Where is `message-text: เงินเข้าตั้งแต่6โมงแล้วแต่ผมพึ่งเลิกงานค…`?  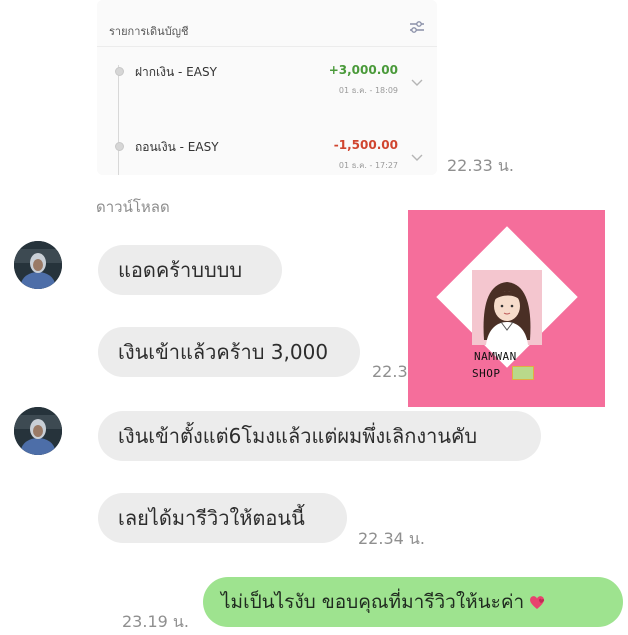 message-text: เงินเข้าตั้งแต่6โมงแล้วแต่ผมพึ่งเลิกงานค… is located at coordinates (298, 436).